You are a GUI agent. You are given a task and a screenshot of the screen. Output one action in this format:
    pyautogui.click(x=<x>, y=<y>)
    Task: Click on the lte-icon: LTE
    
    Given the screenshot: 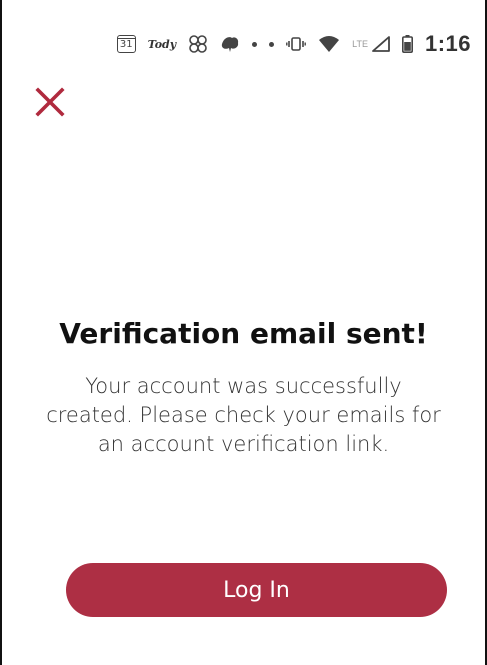 What is the action you would take?
    pyautogui.click(x=360, y=44)
    